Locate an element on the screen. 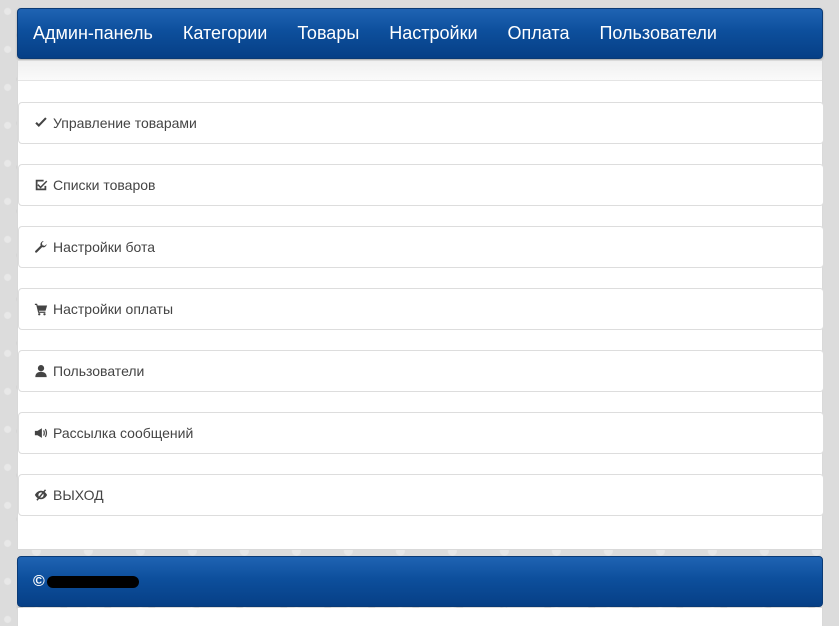  nav-admin-panel: Админ-панель is located at coordinates (93, 33).